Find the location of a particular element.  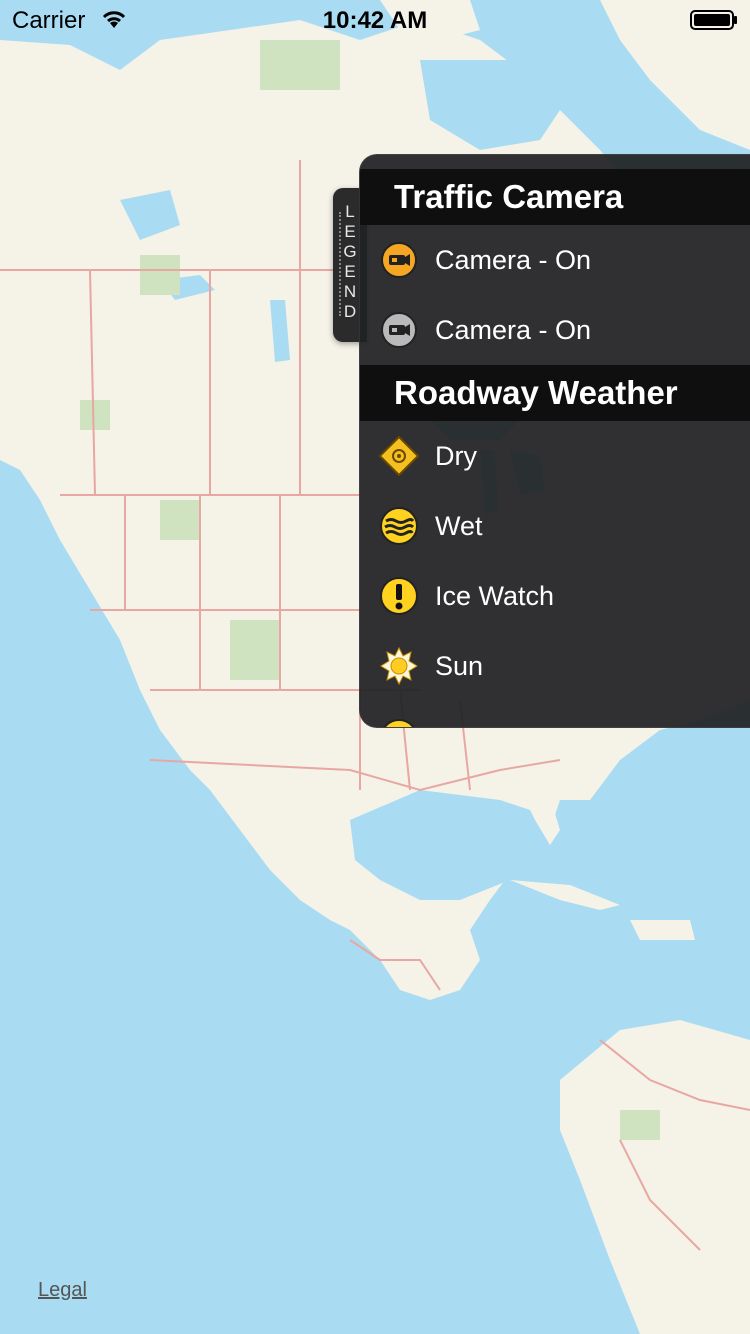

legend-item: Ice Watch is located at coordinates (555, 596).